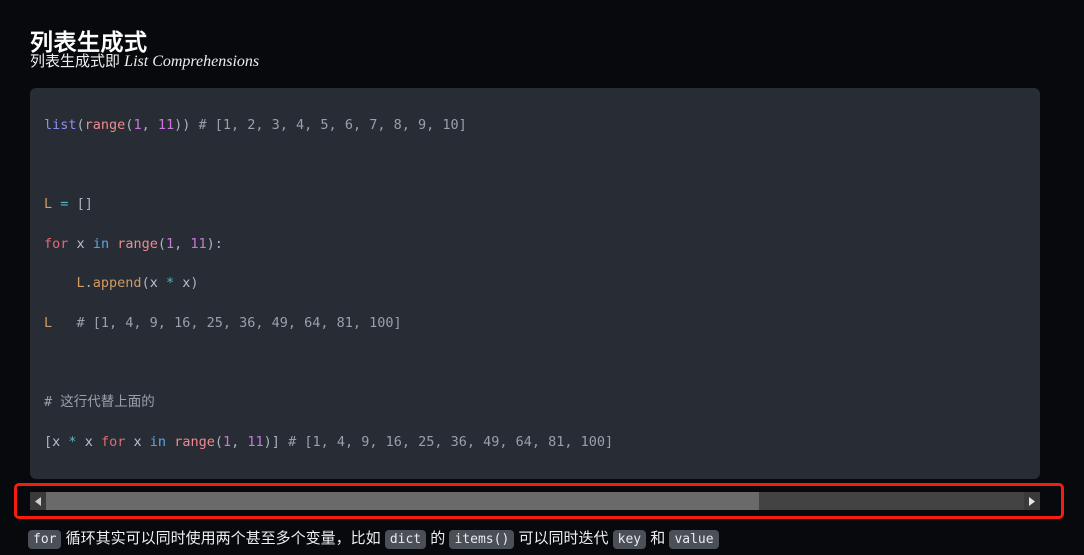 The height and width of the screenshot is (555, 1084). I want to click on scroll-left-arrow-icon, so click(38, 501).